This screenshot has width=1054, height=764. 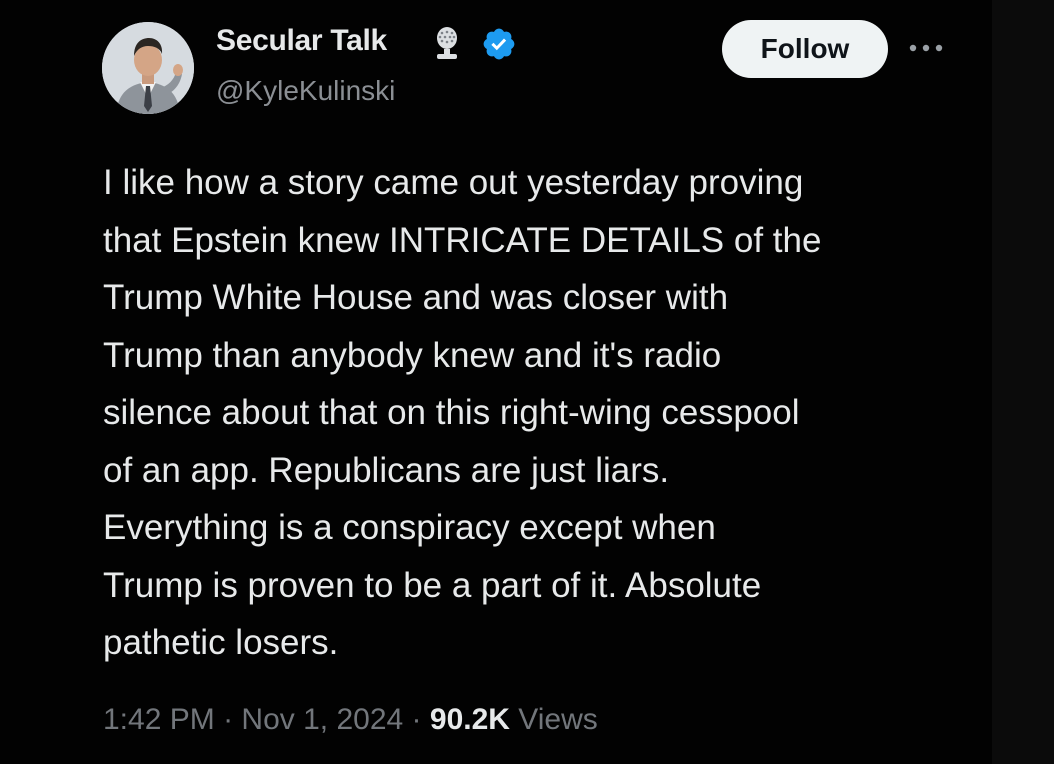 I want to click on tweet-text-line: Trump White House and was closer with, so click(x=416, y=297).